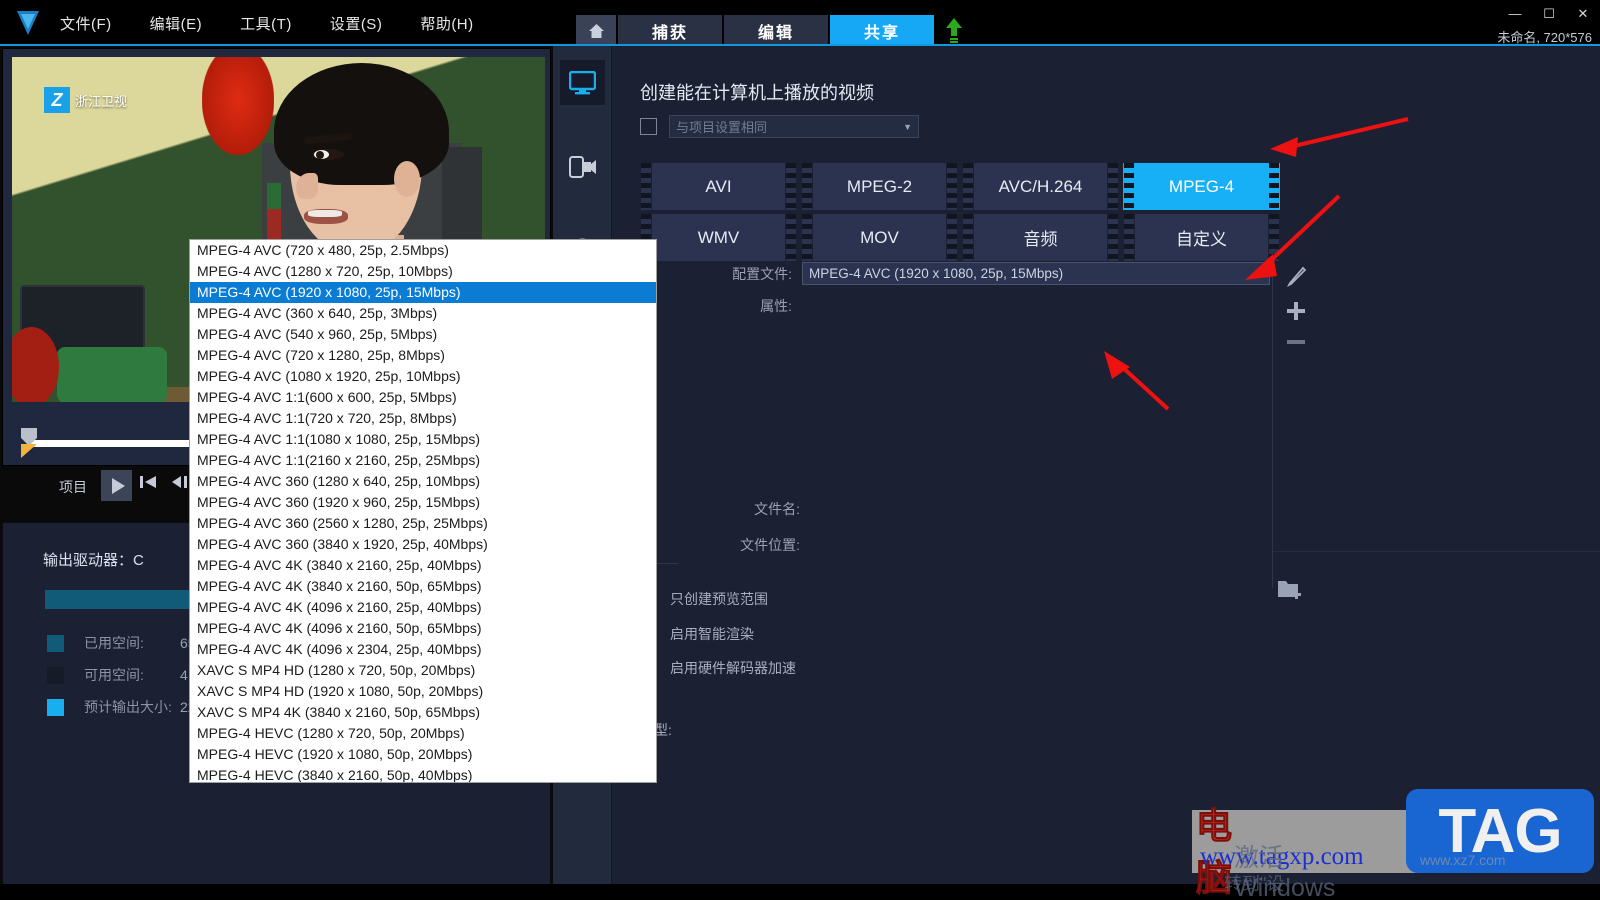 This screenshot has width=1600, height=900. Describe the element at coordinates (128, 707) in the screenshot. I see `legend-label-estimated: 预计输出大小:` at that location.